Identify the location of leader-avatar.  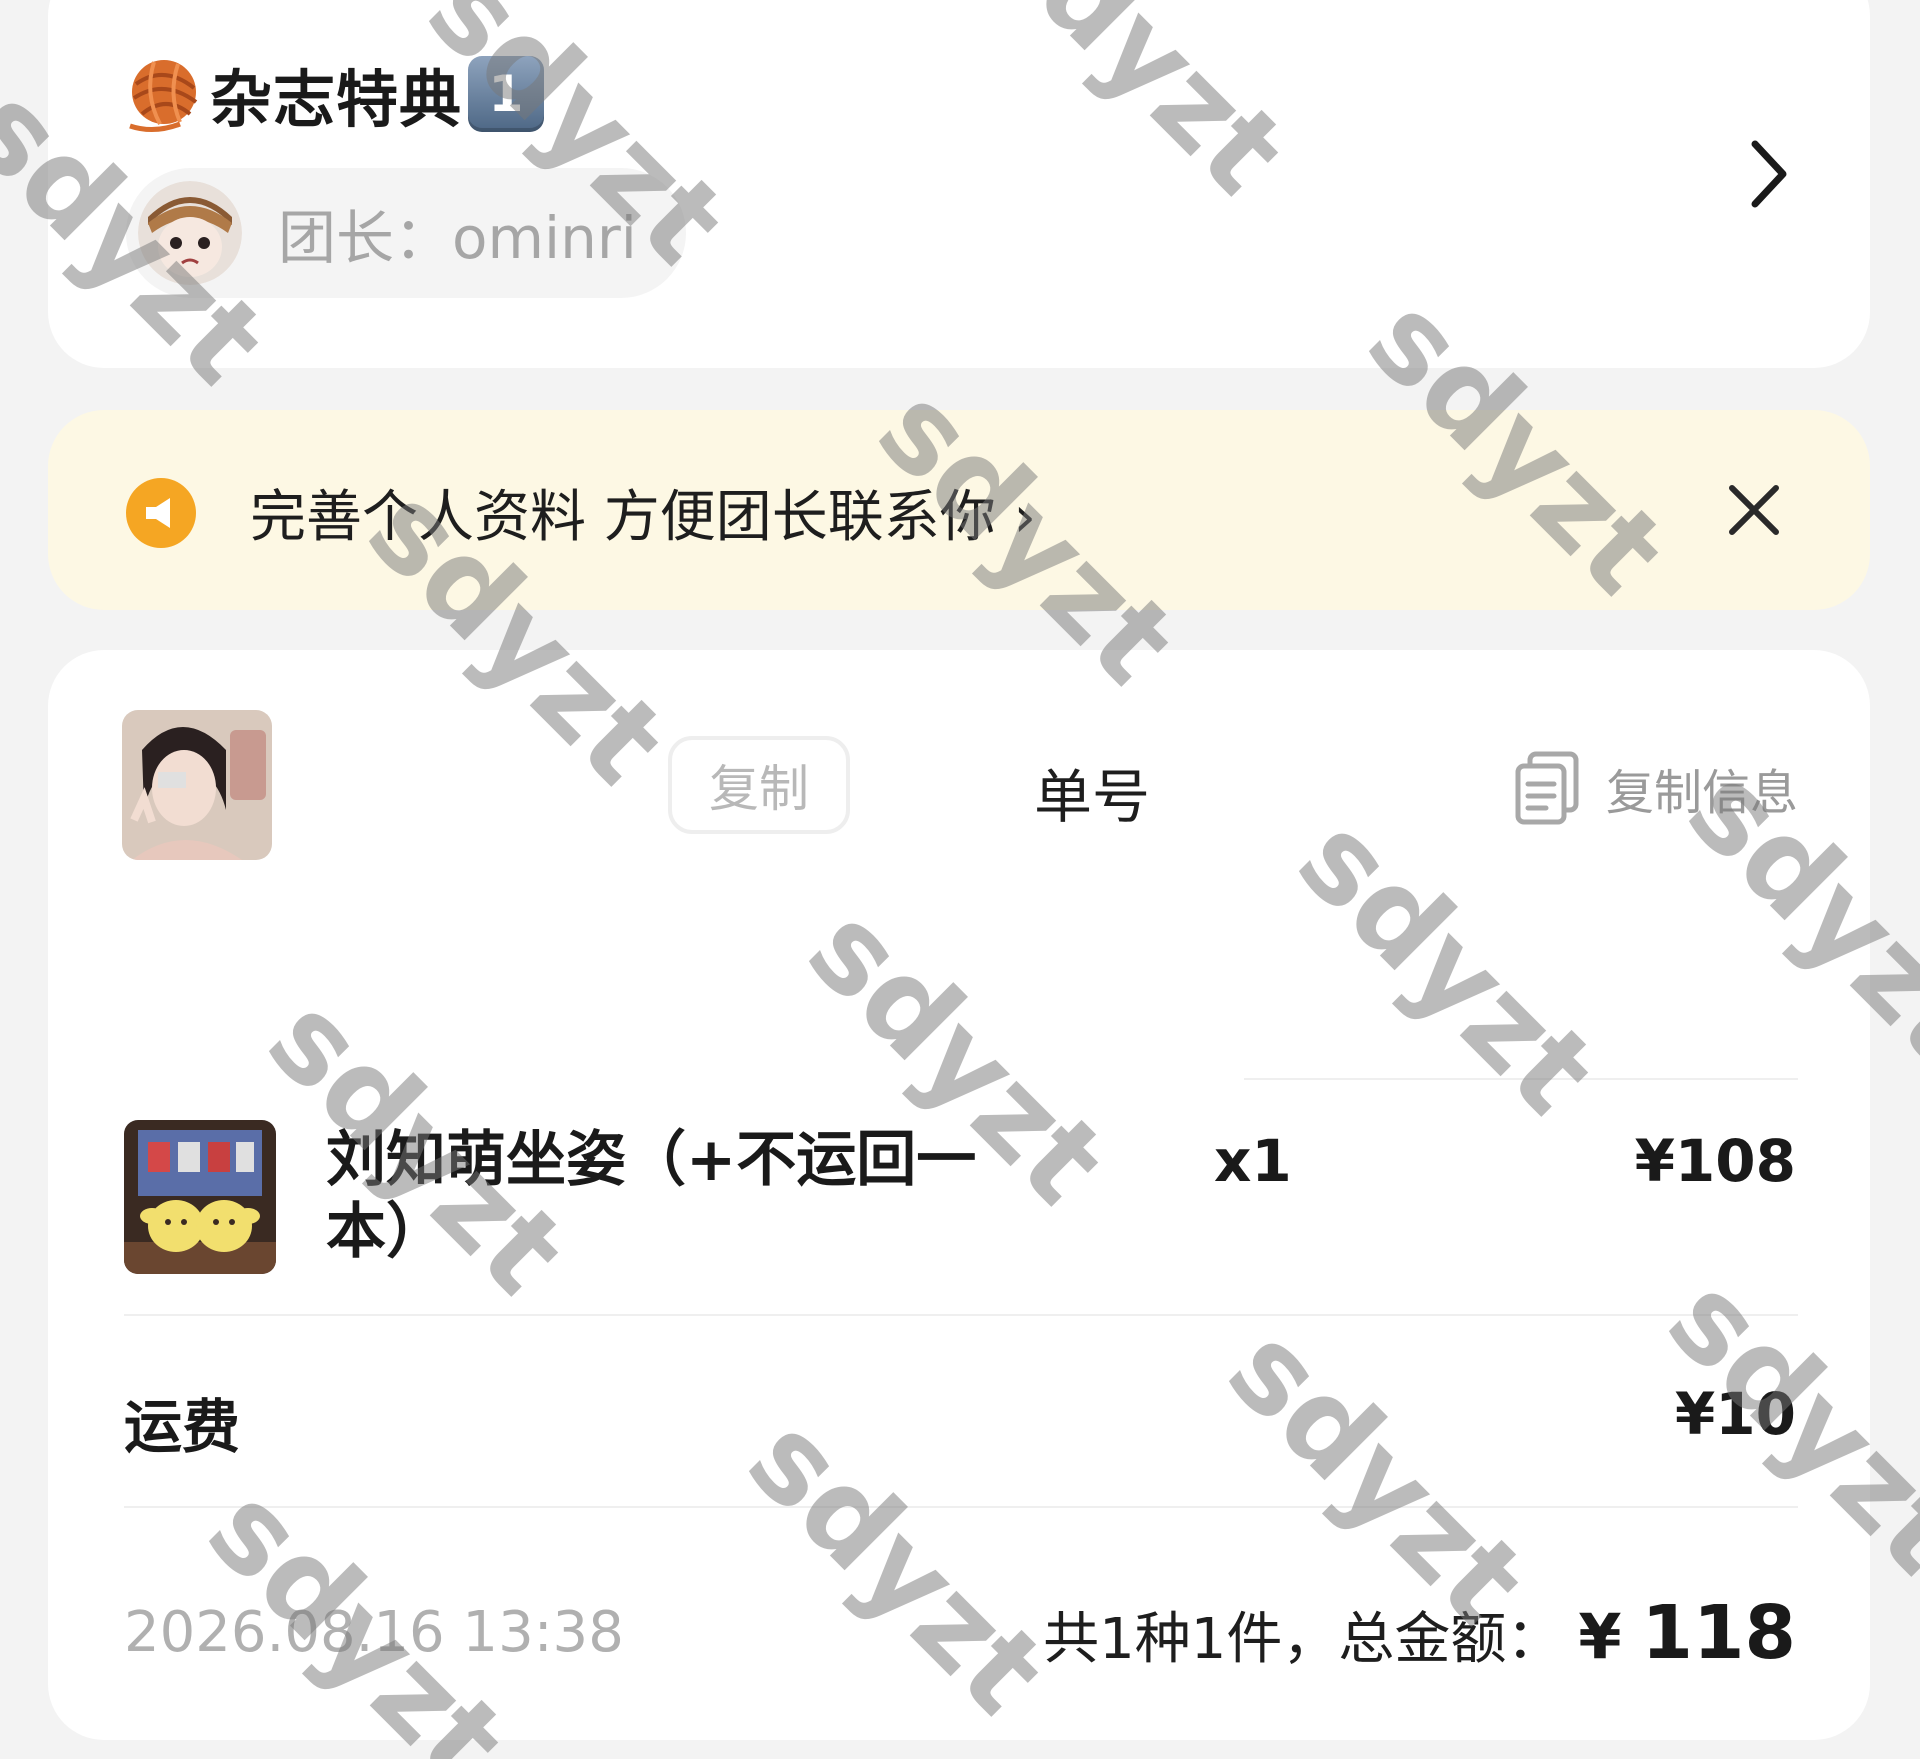
(190, 233).